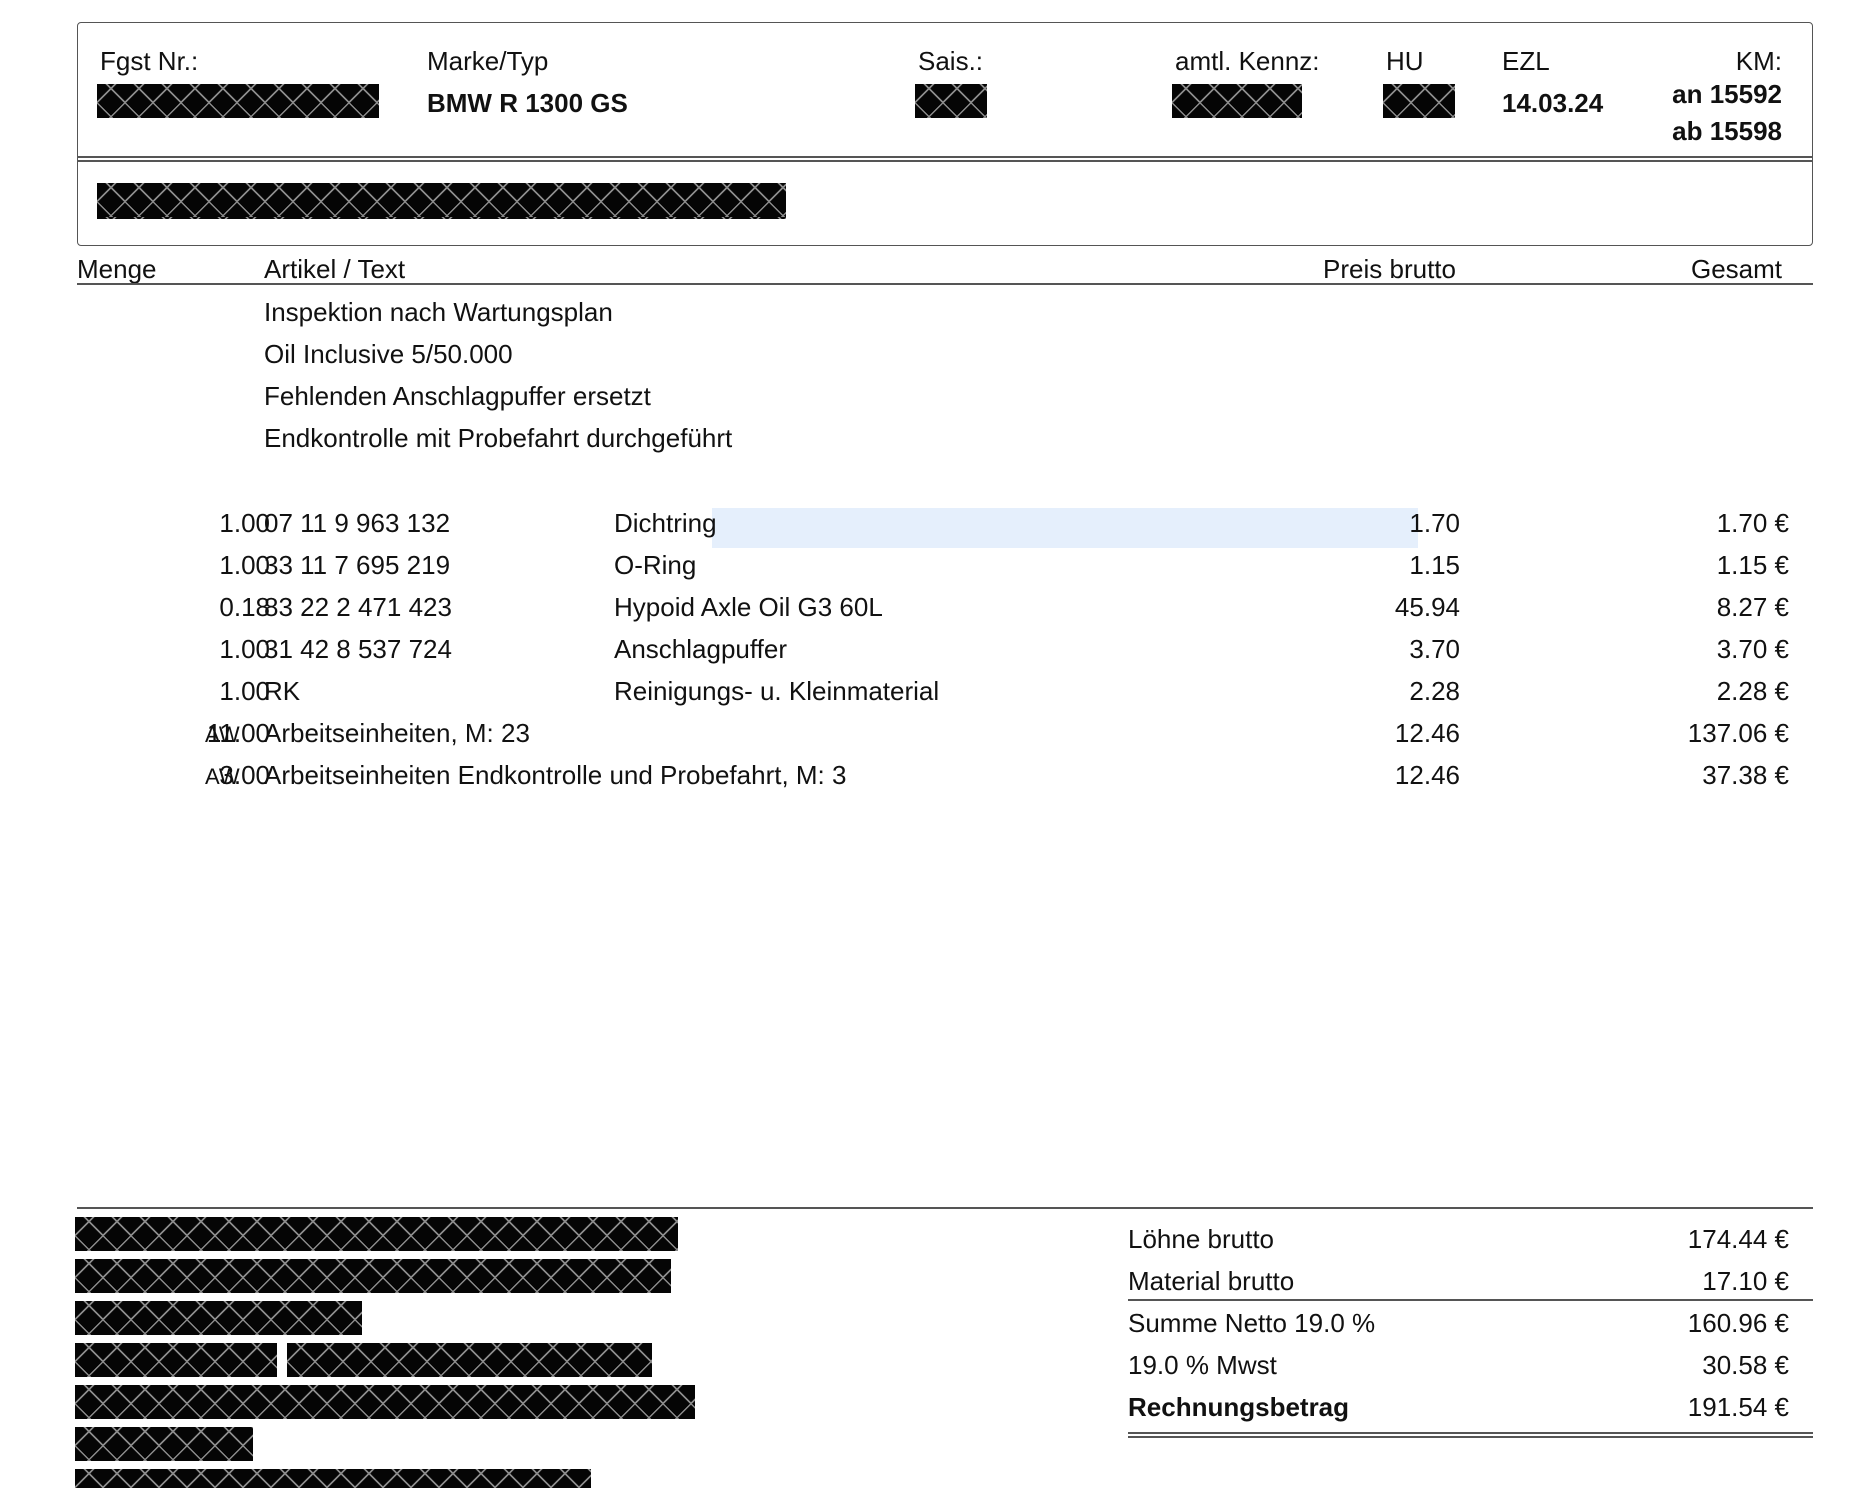 The height and width of the screenshot is (1488, 1866). I want to click on column-header-underline, so click(945, 284).